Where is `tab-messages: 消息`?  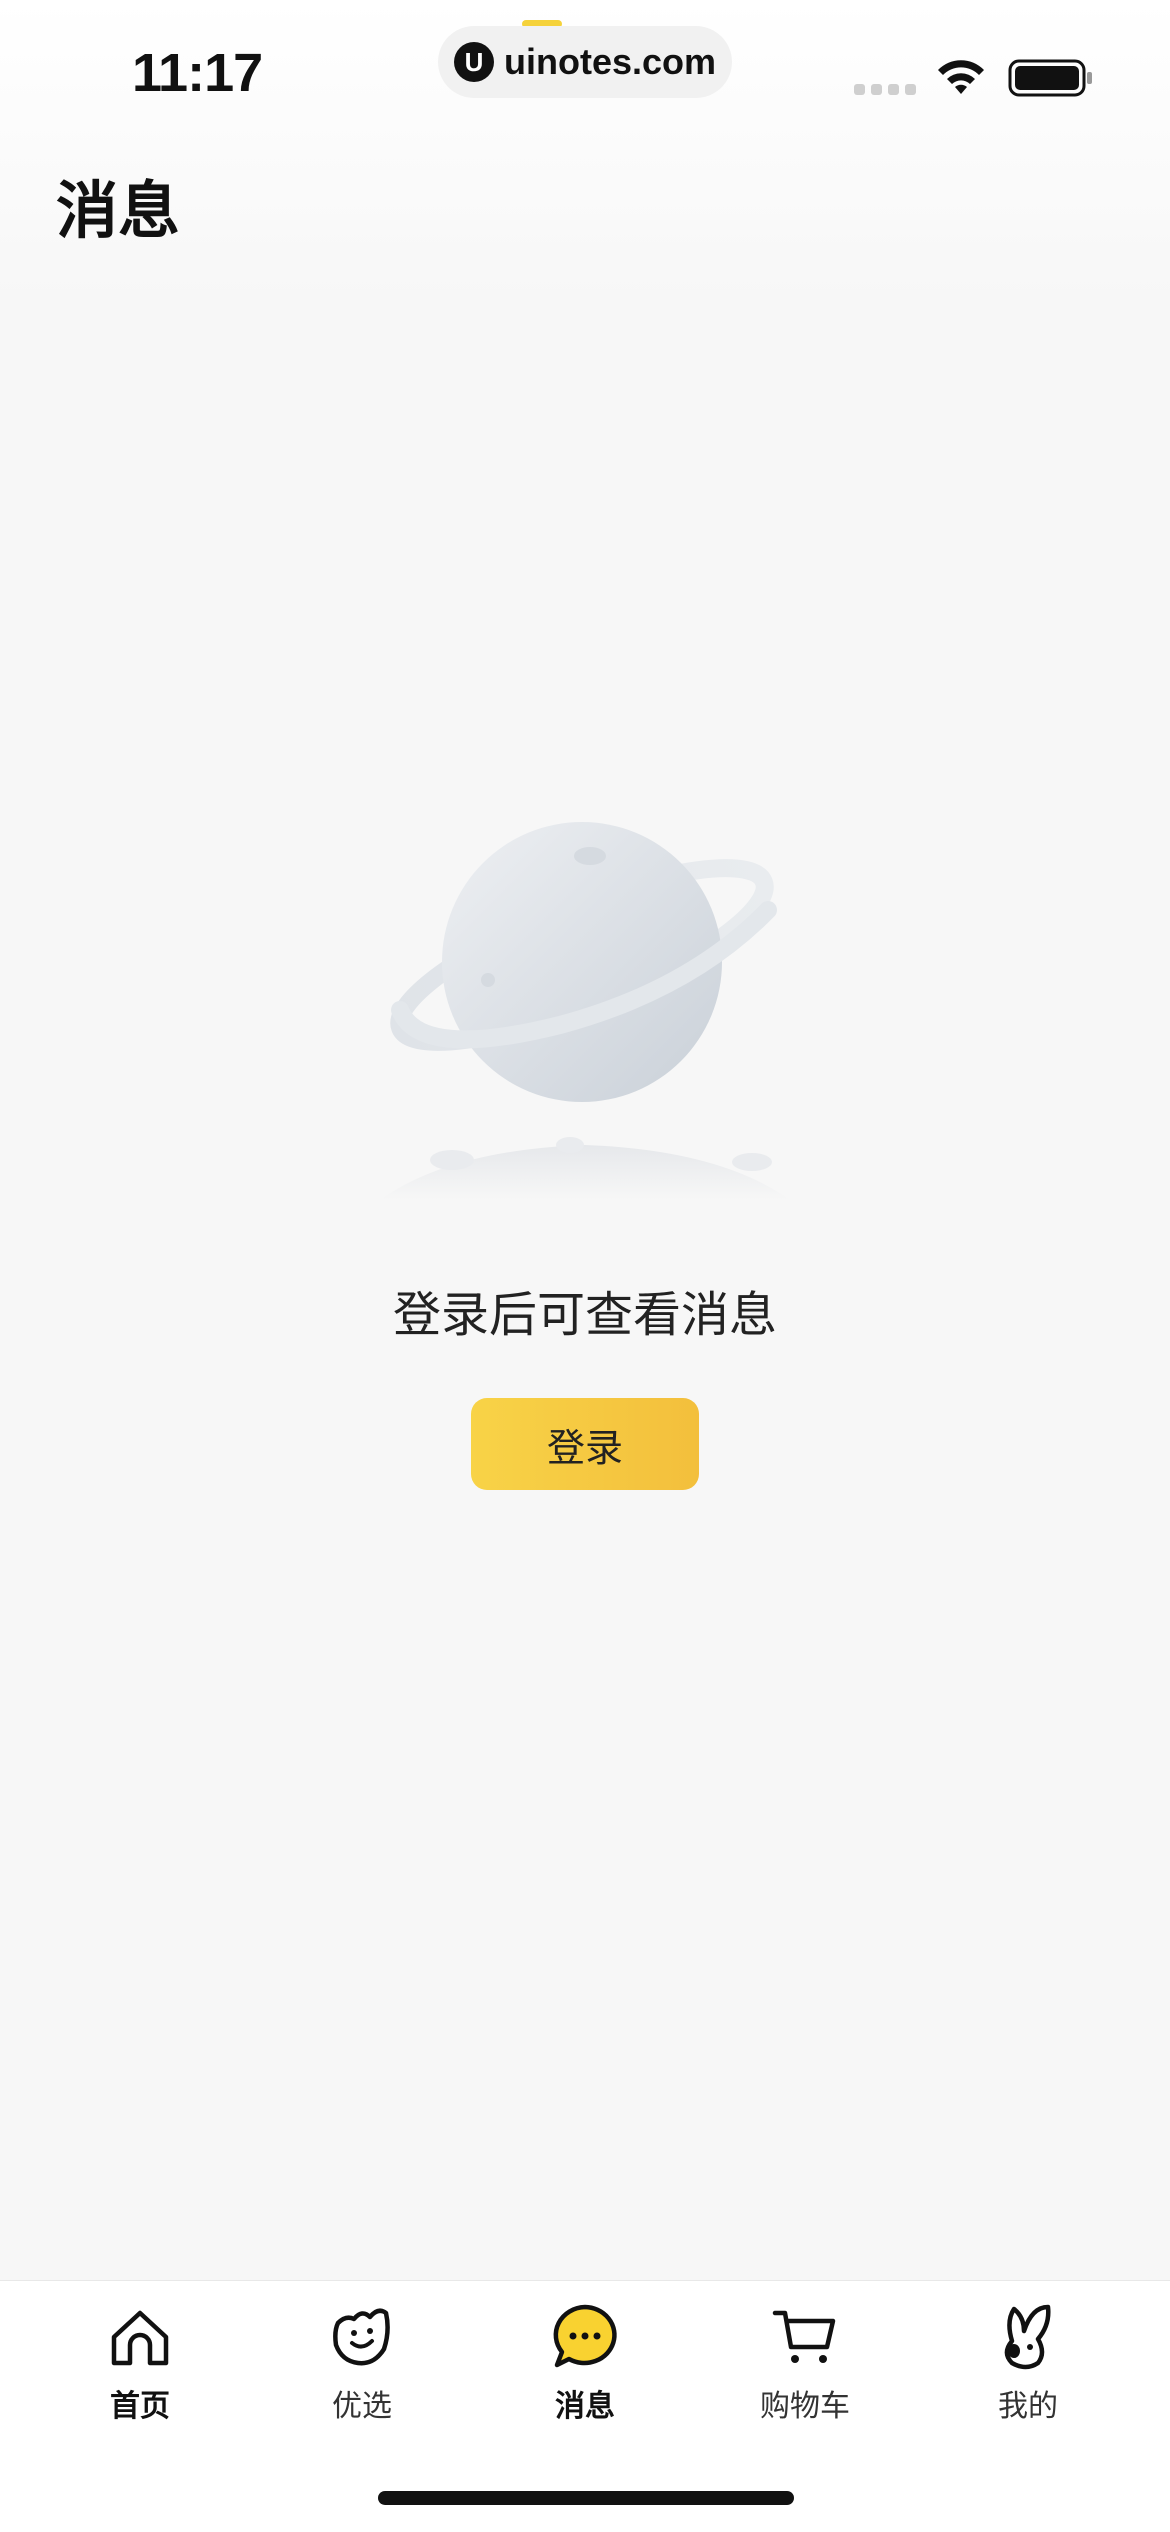 tab-messages: 消息 is located at coordinates (585, 2371).